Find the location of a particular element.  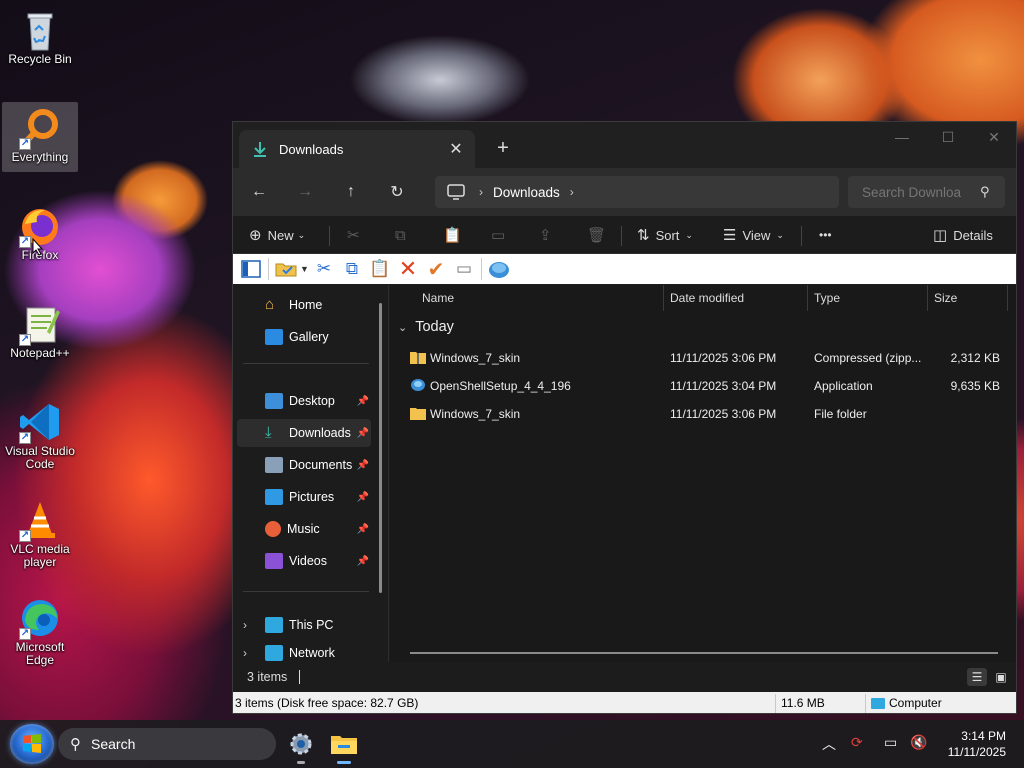

sort-button: ⇅ Sort ⌄ is located at coordinates (665, 235).